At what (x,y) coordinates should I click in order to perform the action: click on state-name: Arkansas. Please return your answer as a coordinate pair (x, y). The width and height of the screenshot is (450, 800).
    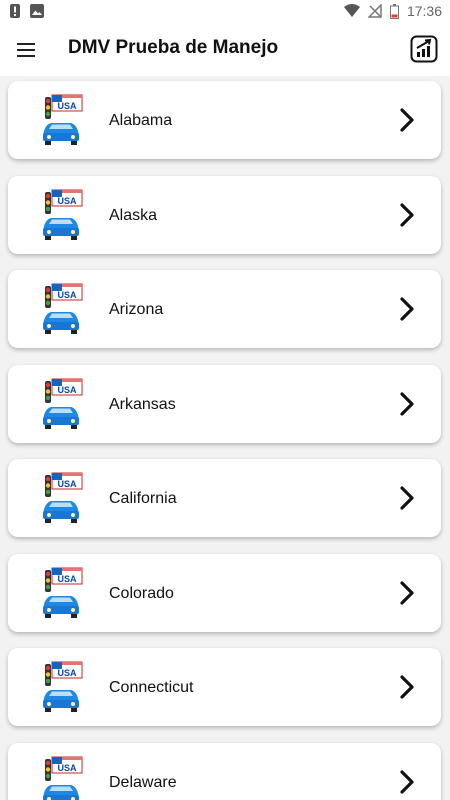
    Looking at the image, I should click on (142, 404).